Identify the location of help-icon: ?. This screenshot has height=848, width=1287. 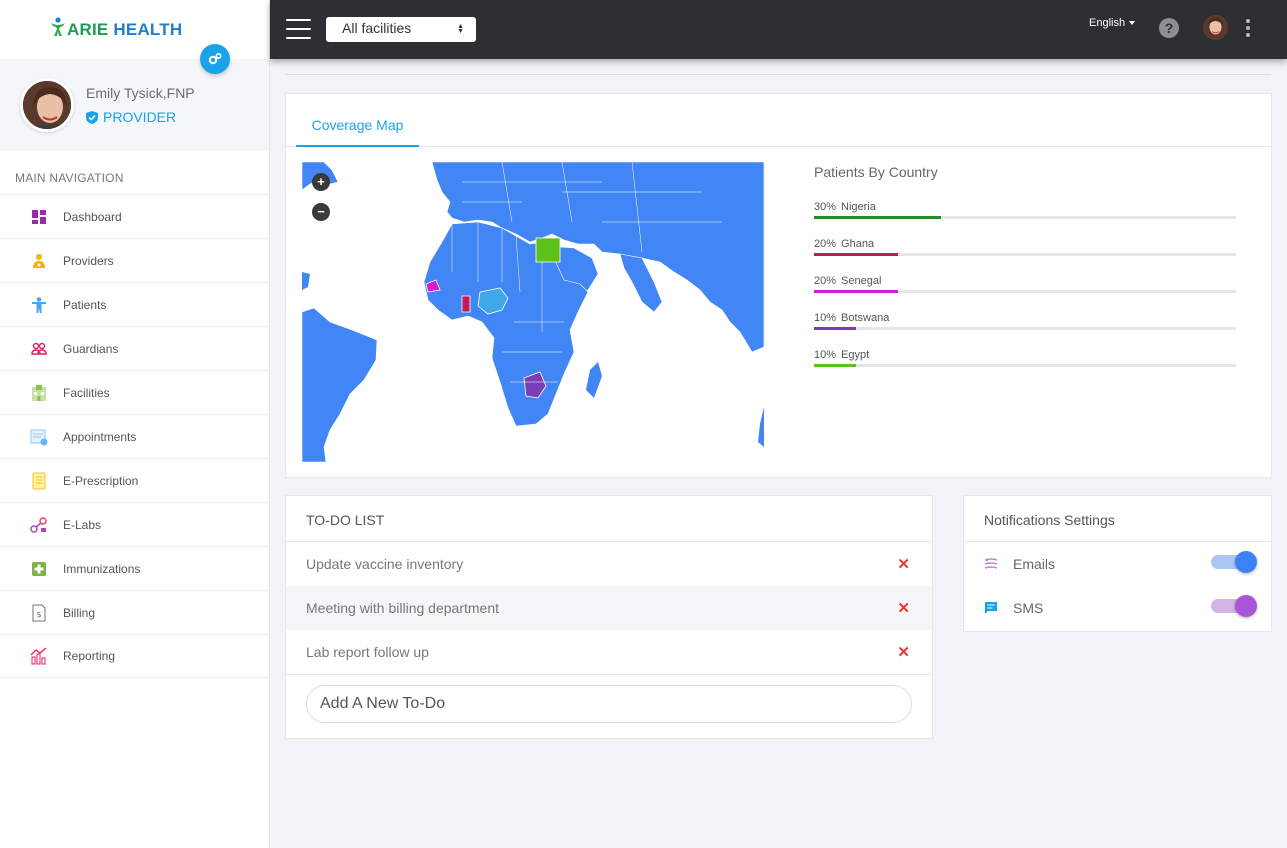
(1169, 28).